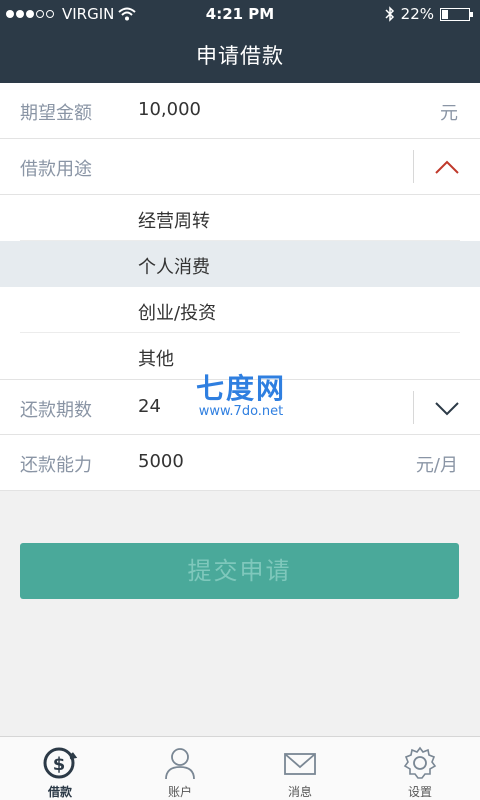 This screenshot has height=800, width=480. What do you see at coordinates (456, 14) in the screenshot?
I see `battery-icon` at bounding box center [456, 14].